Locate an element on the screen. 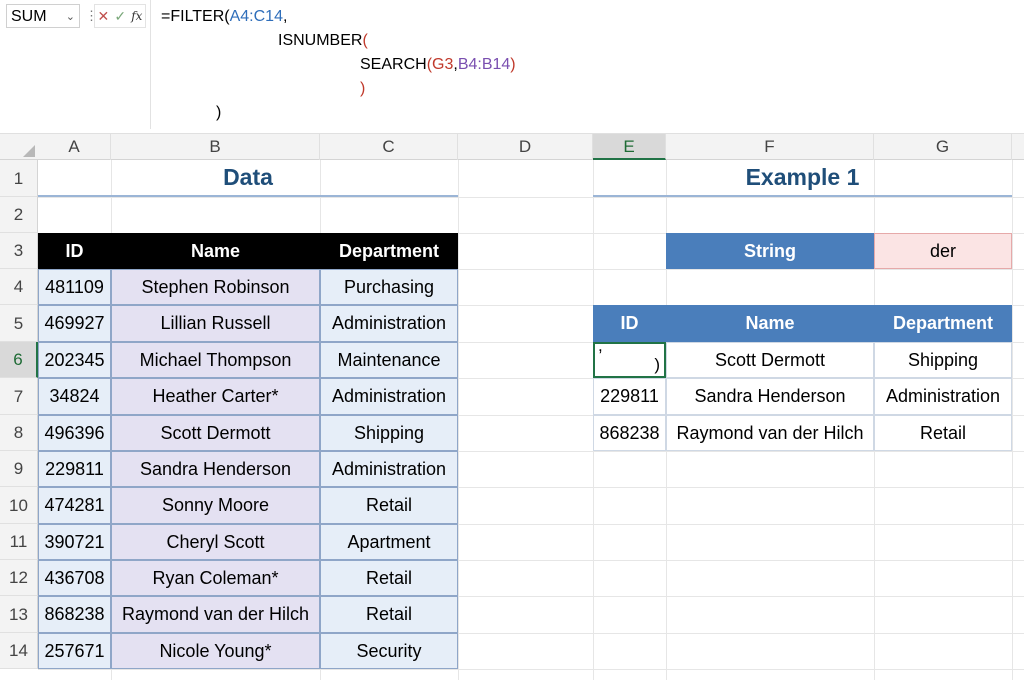 The height and width of the screenshot is (680, 1024). data-cell-id: 34824 is located at coordinates (74, 396).